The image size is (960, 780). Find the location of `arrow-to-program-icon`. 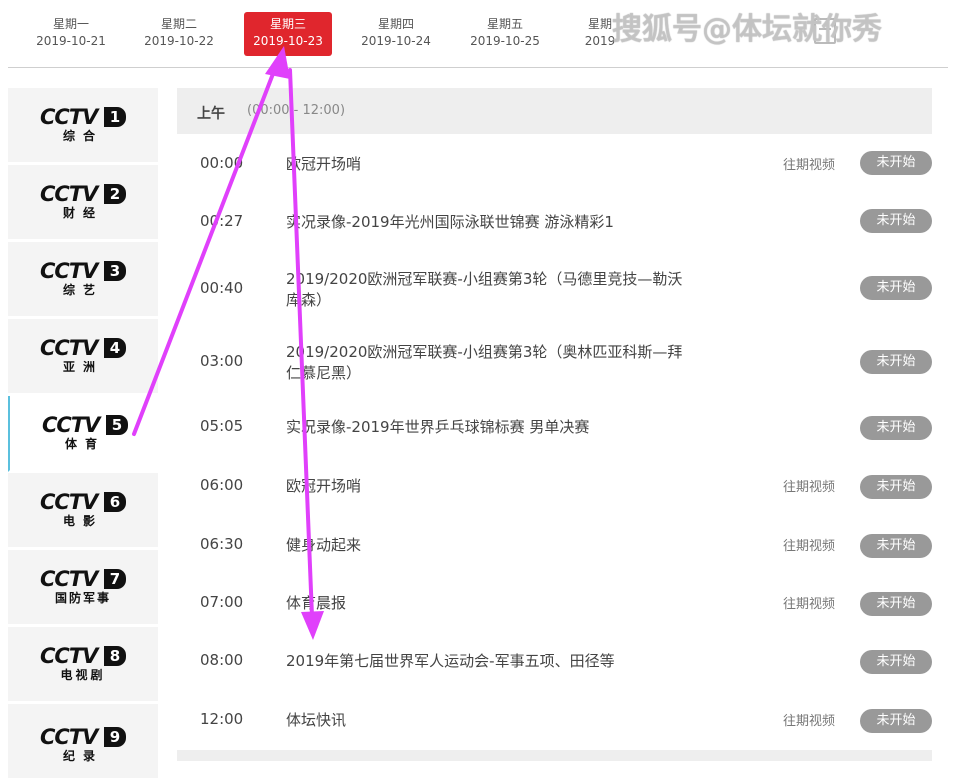

arrow-to-program-icon is located at coordinates (306, 354).